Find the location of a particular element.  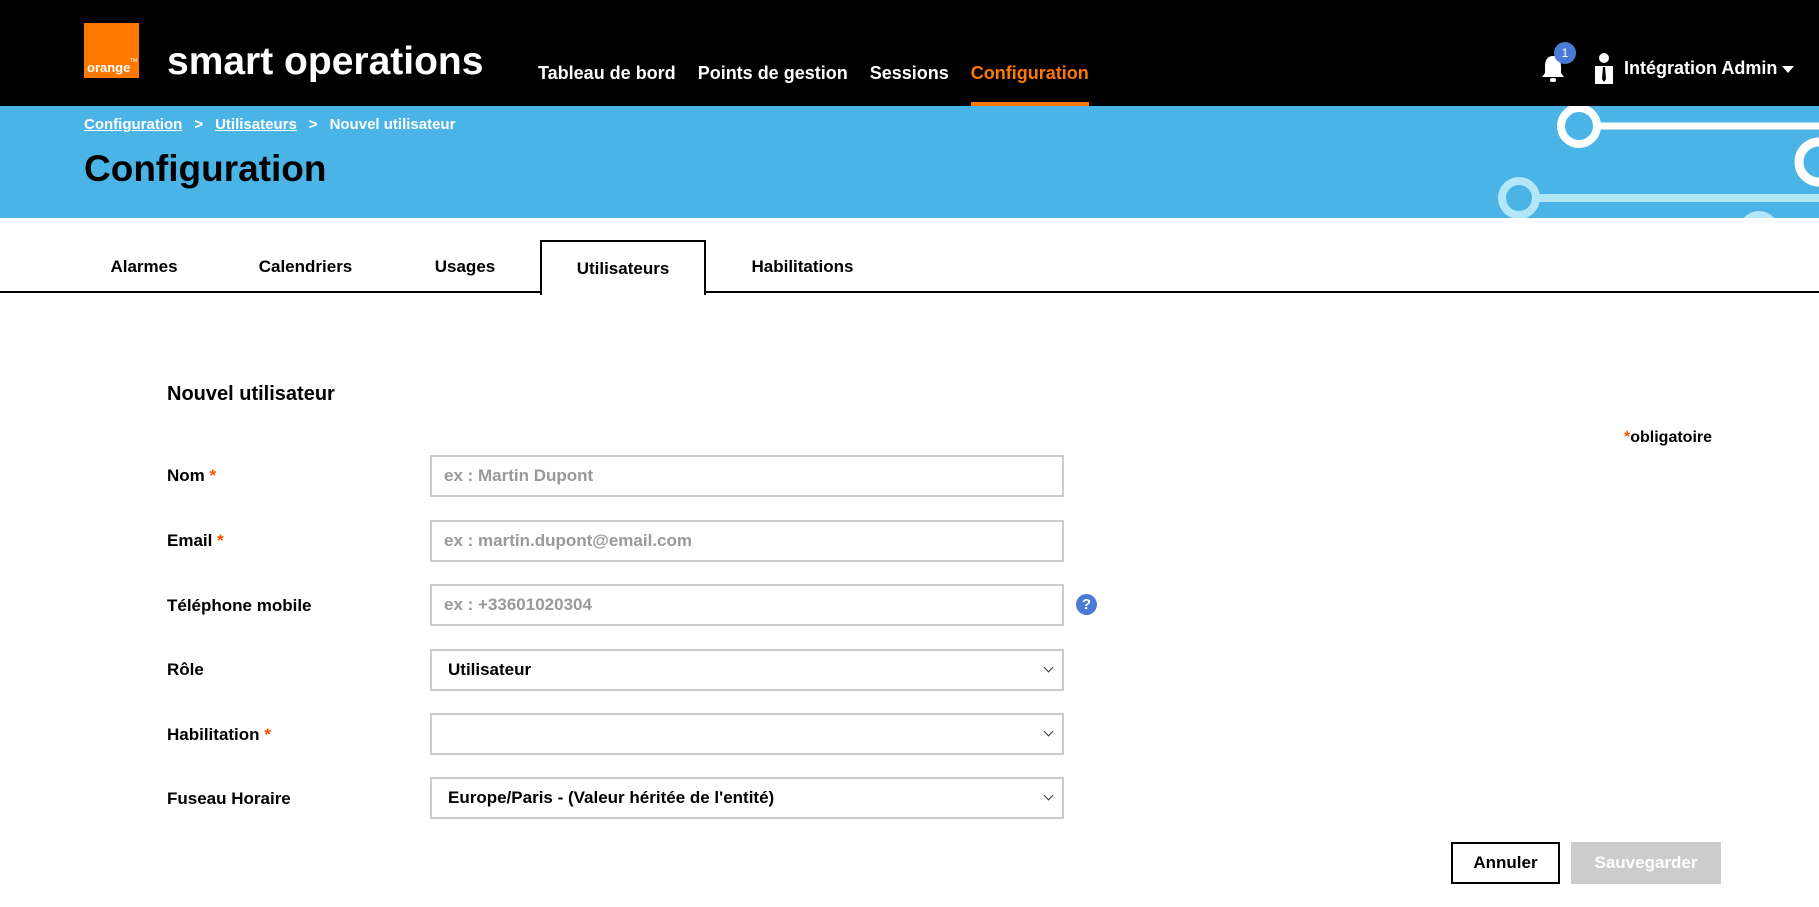

role-selected-value: Utilisateur is located at coordinates (490, 669).